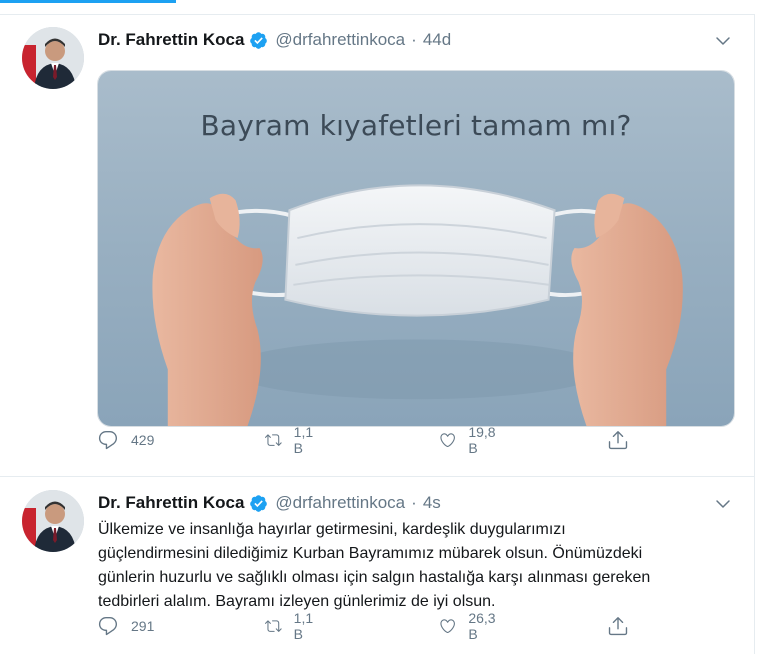 This screenshot has width=770, height=654. I want to click on tweet-header: Dr. Fahrettin Koca @drfahrettinkoca · 4s, so click(269, 503).